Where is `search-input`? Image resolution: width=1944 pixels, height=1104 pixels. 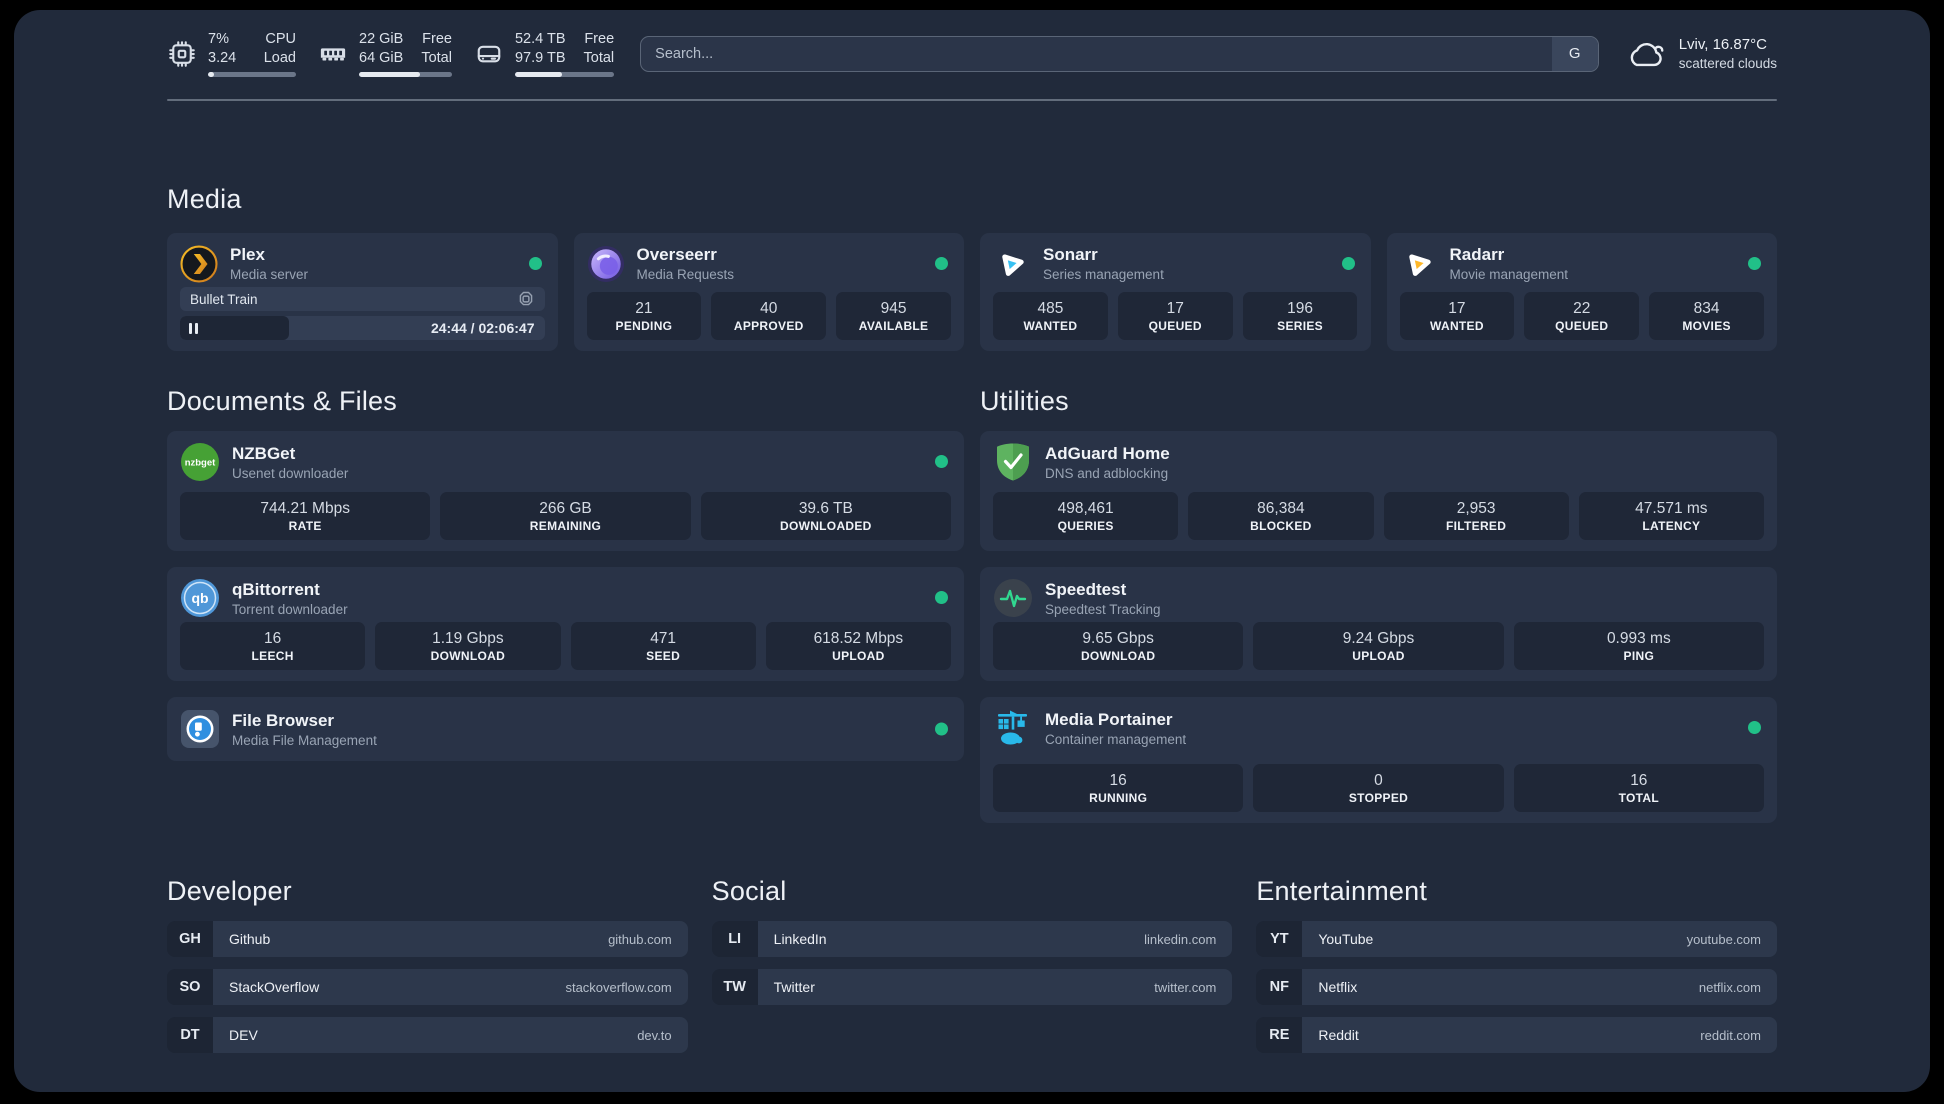
search-input is located at coordinates (1096, 53).